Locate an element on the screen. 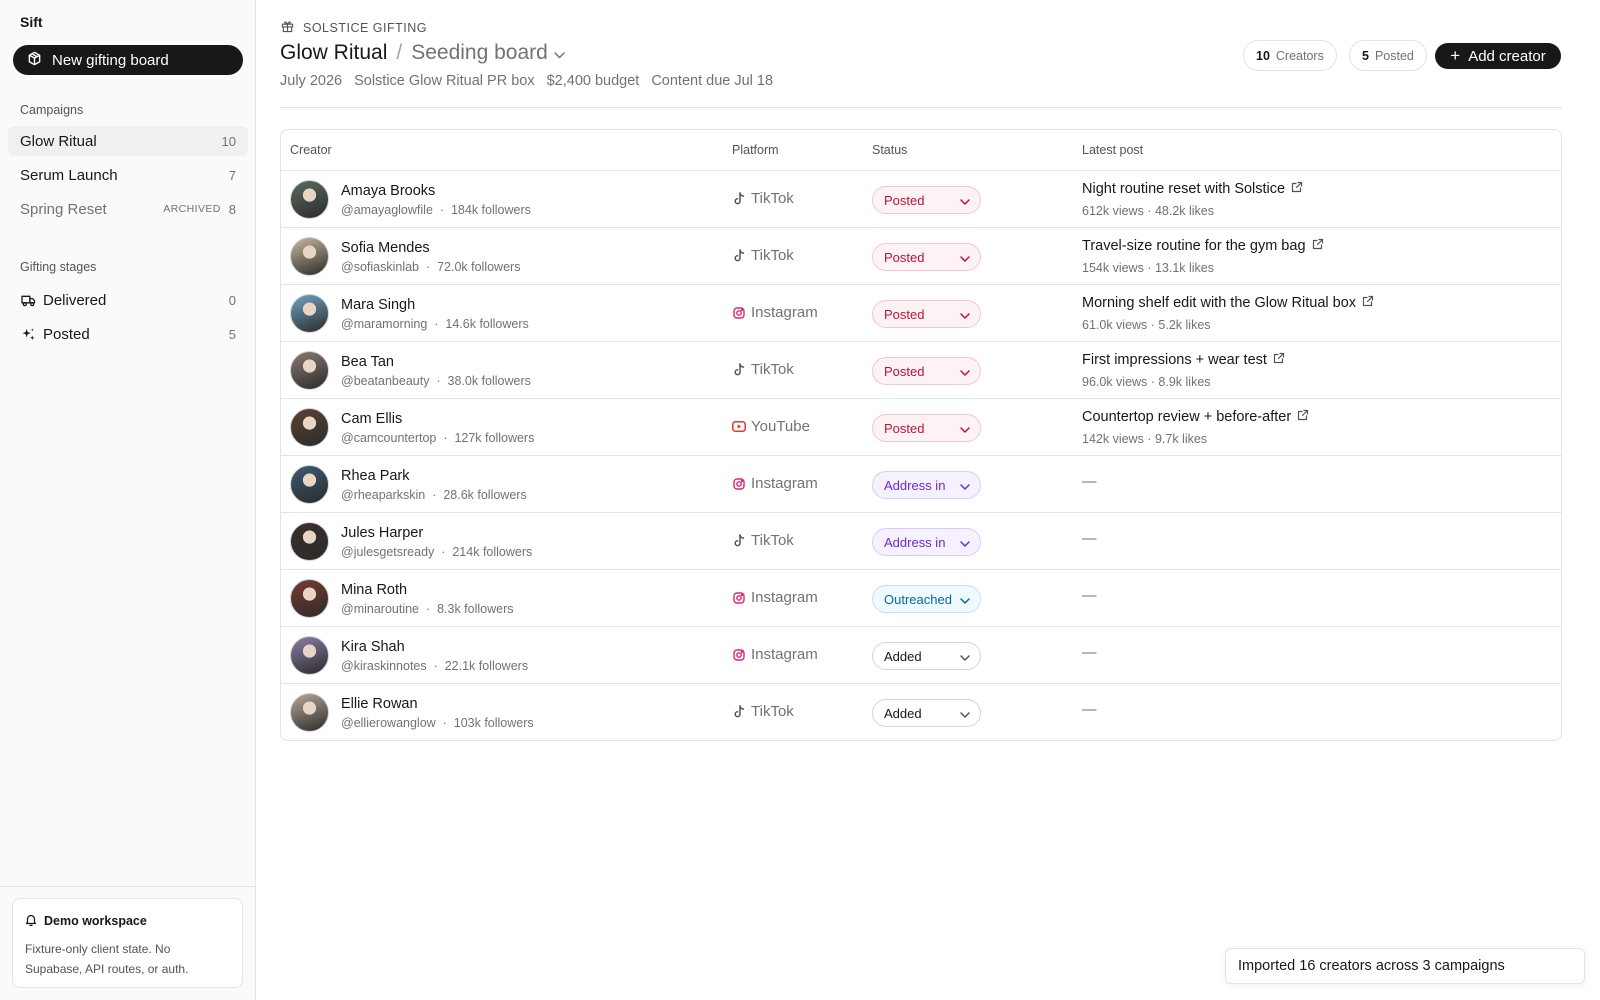 This screenshot has width=1600, height=1000. posted-label: Posted is located at coordinates (1394, 55).